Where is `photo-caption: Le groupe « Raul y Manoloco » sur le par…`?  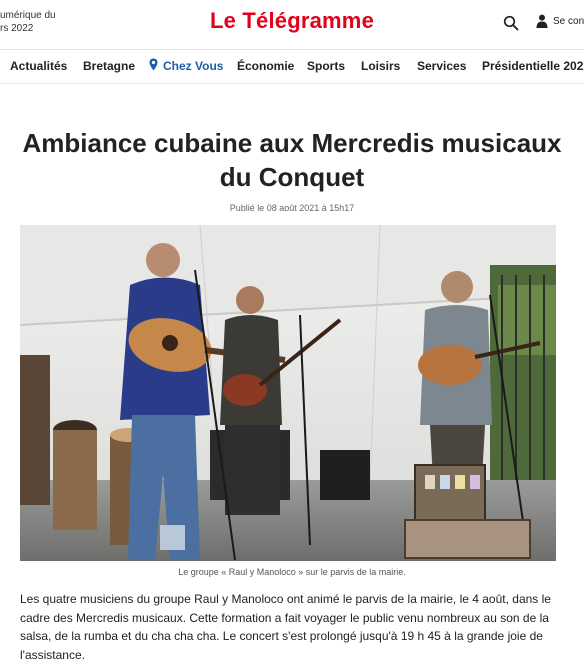
photo-caption: Le groupe « Raul y Manoloco » sur le par… is located at coordinates (292, 572).